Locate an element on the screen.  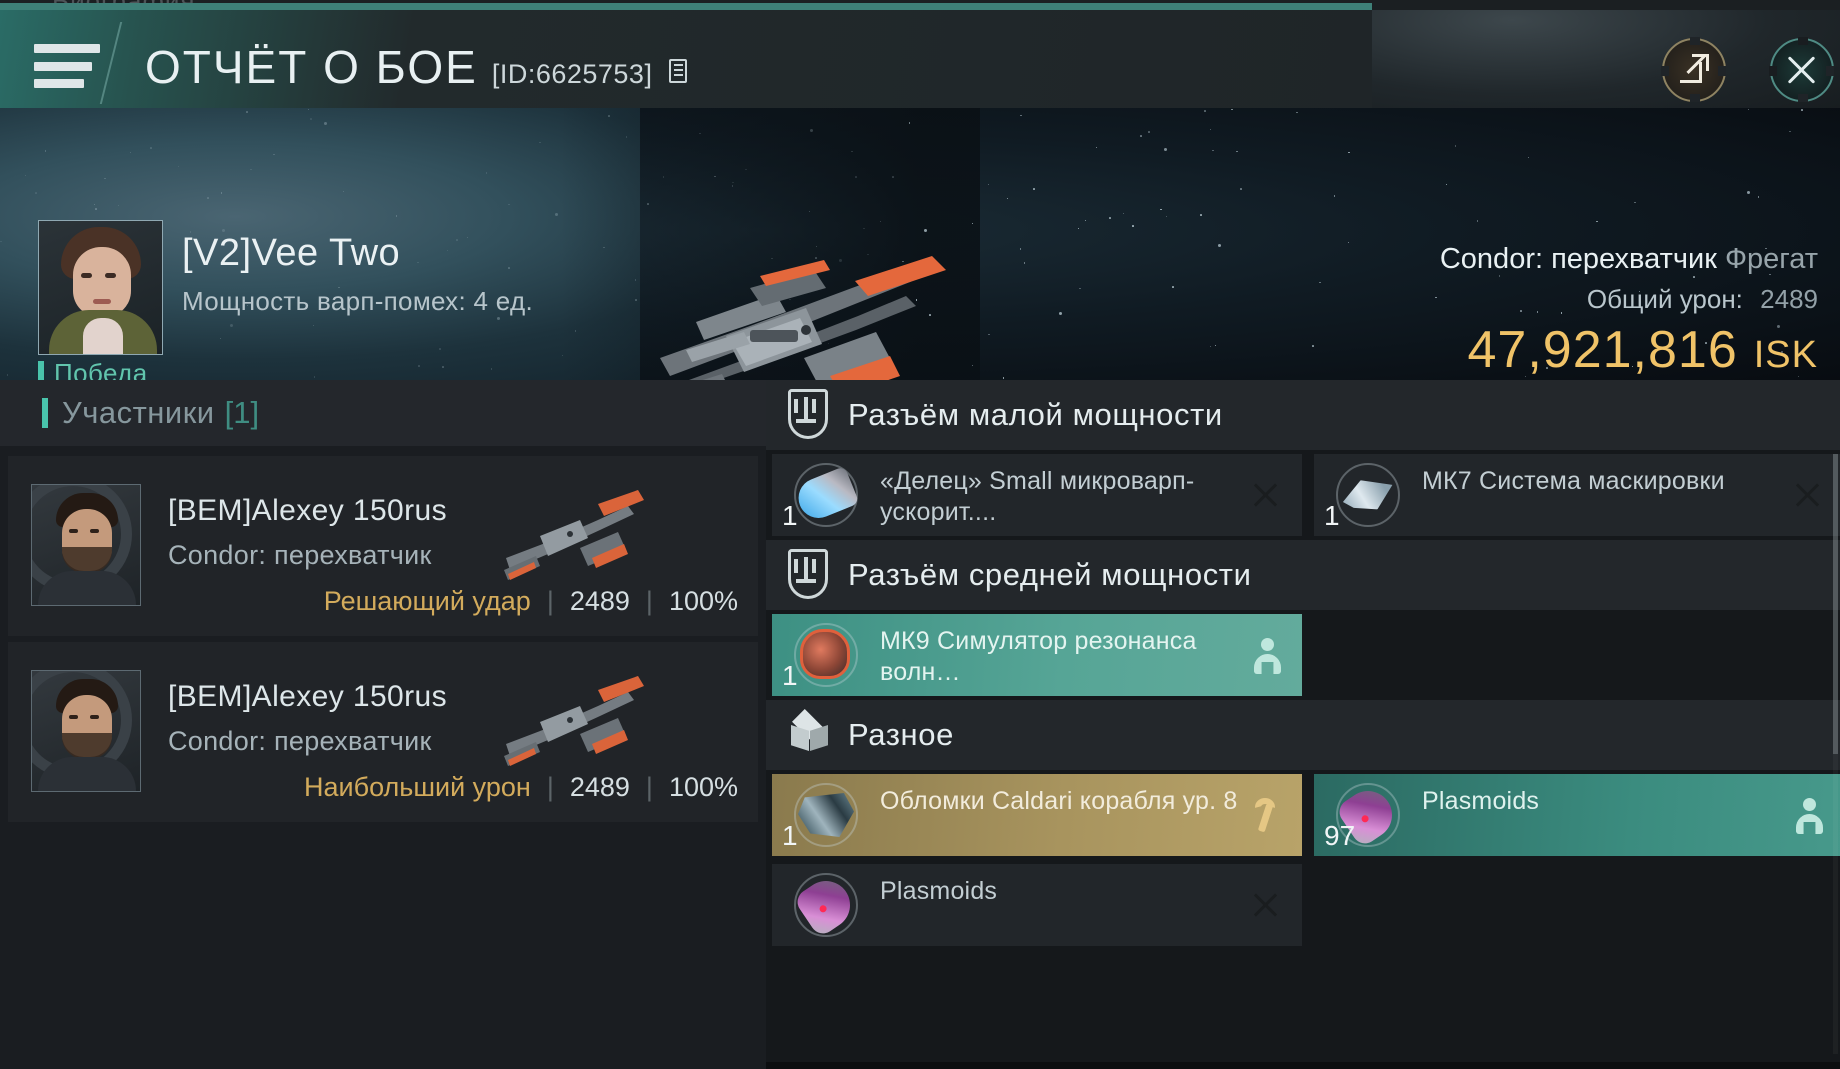
victim-ship-group: Фрегат is located at coordinates (1771, 259).